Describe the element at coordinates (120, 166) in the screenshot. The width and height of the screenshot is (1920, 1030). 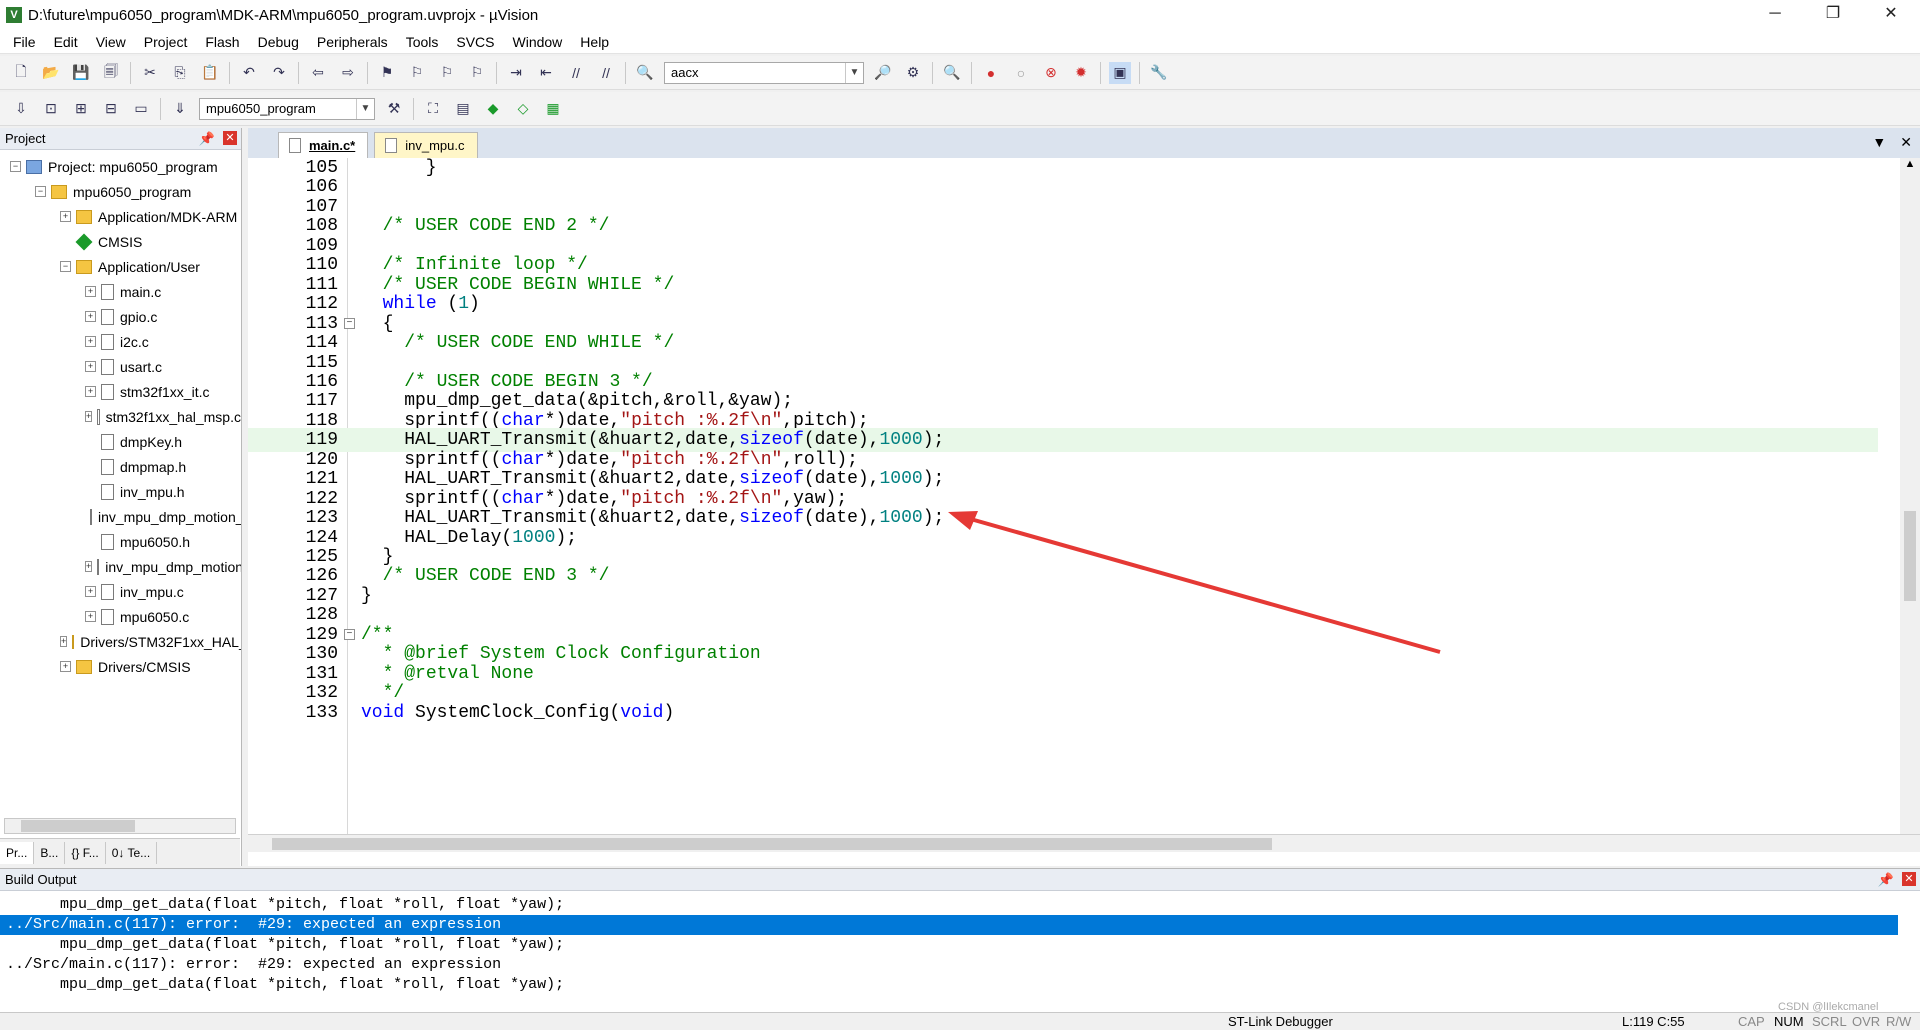
I see `tree-item: − Project: mpu6050_program` at that location.